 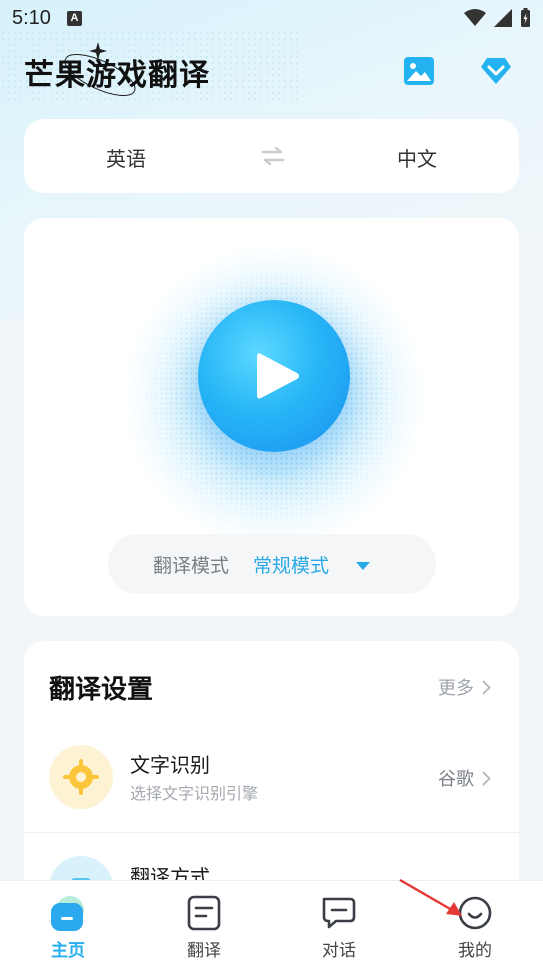 I want to click on tab-label: 主页, so click(x=68, y=951).